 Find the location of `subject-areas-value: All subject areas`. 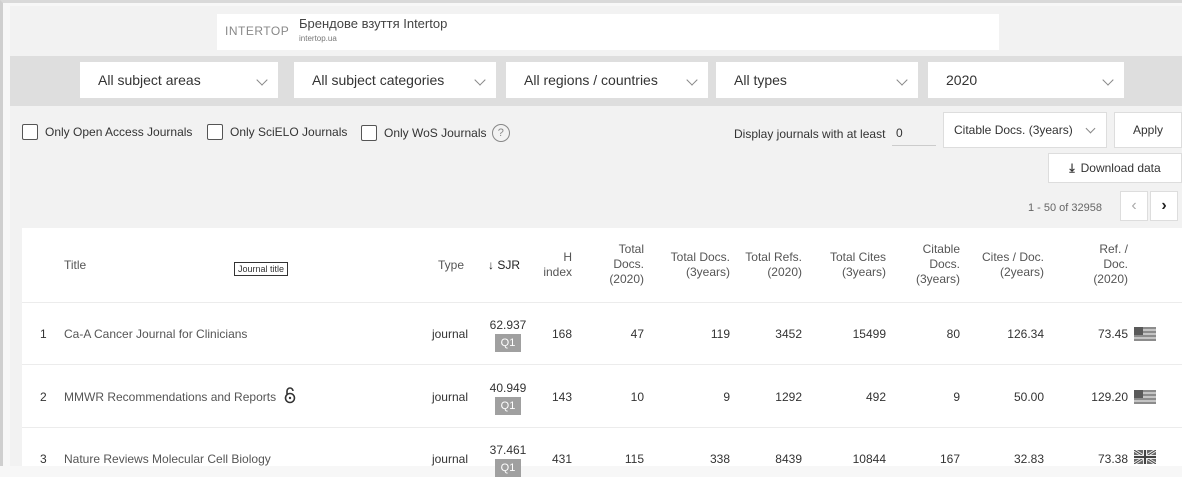

subject-areas-value: All subject areas is located at coordinates (149, 80).